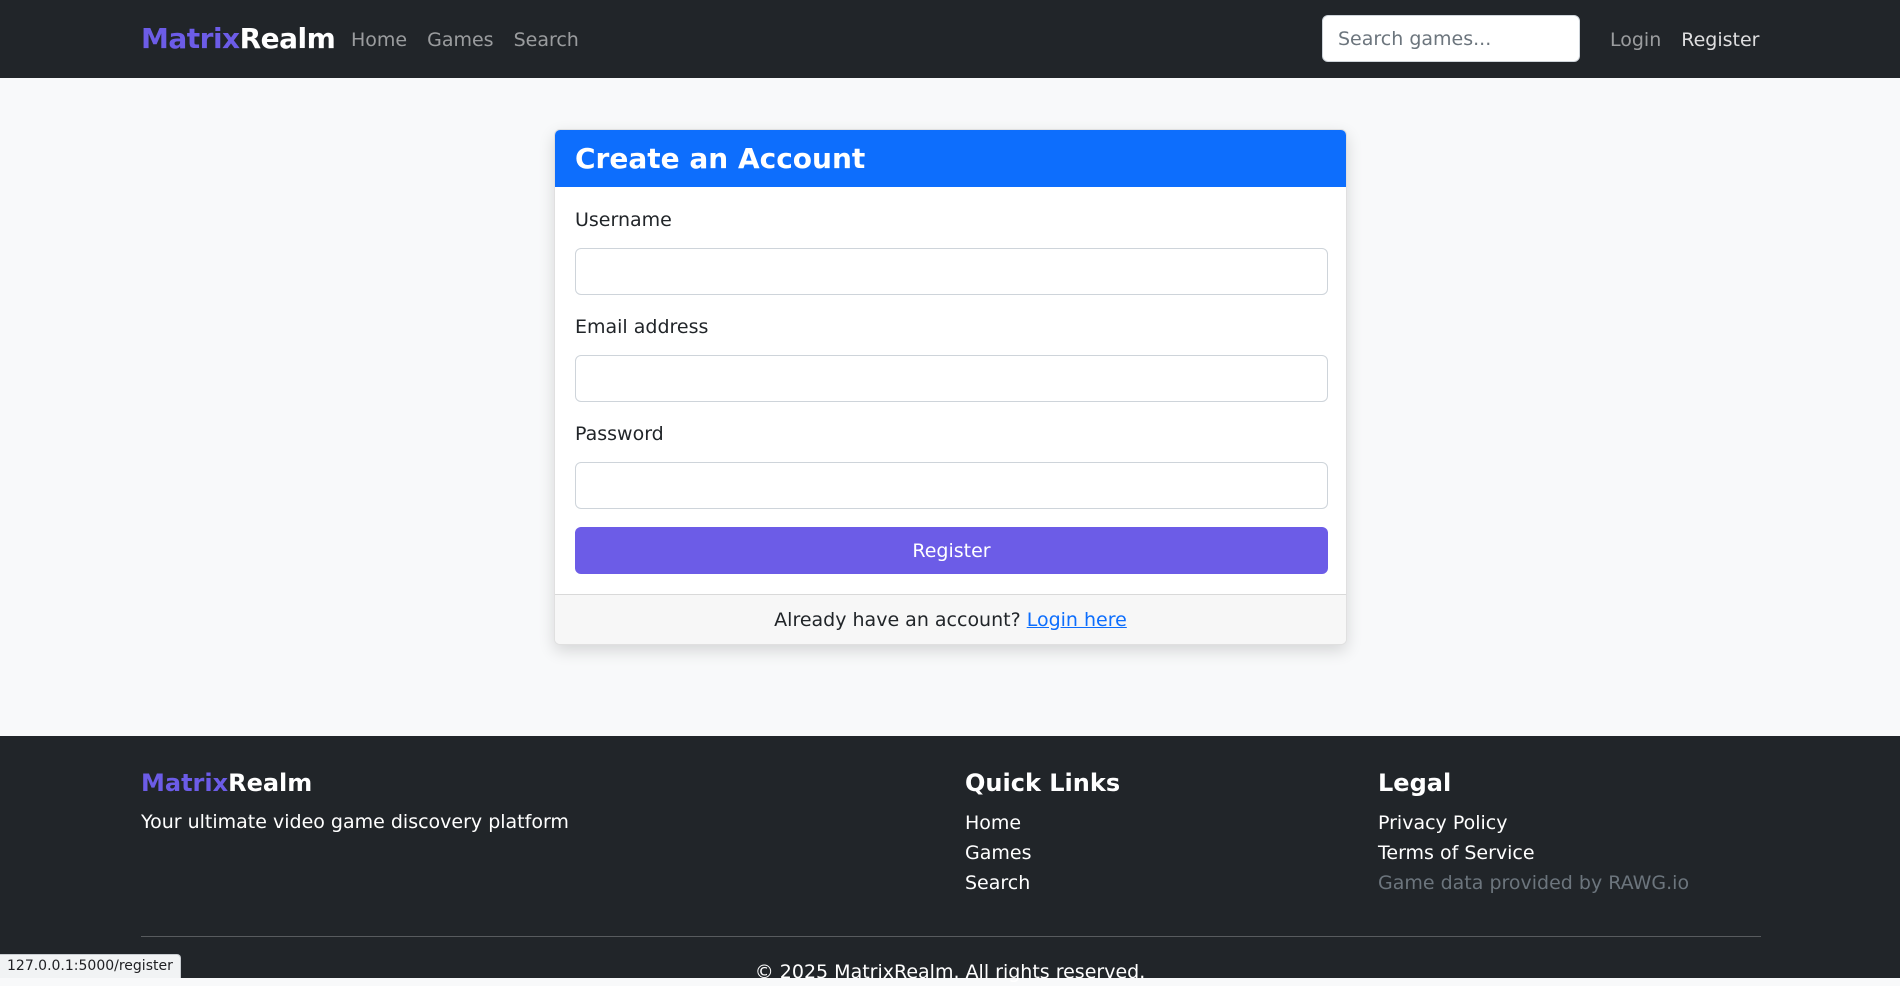  I want to click on quick-links-heading: Quick Links, so click(1043, 783).